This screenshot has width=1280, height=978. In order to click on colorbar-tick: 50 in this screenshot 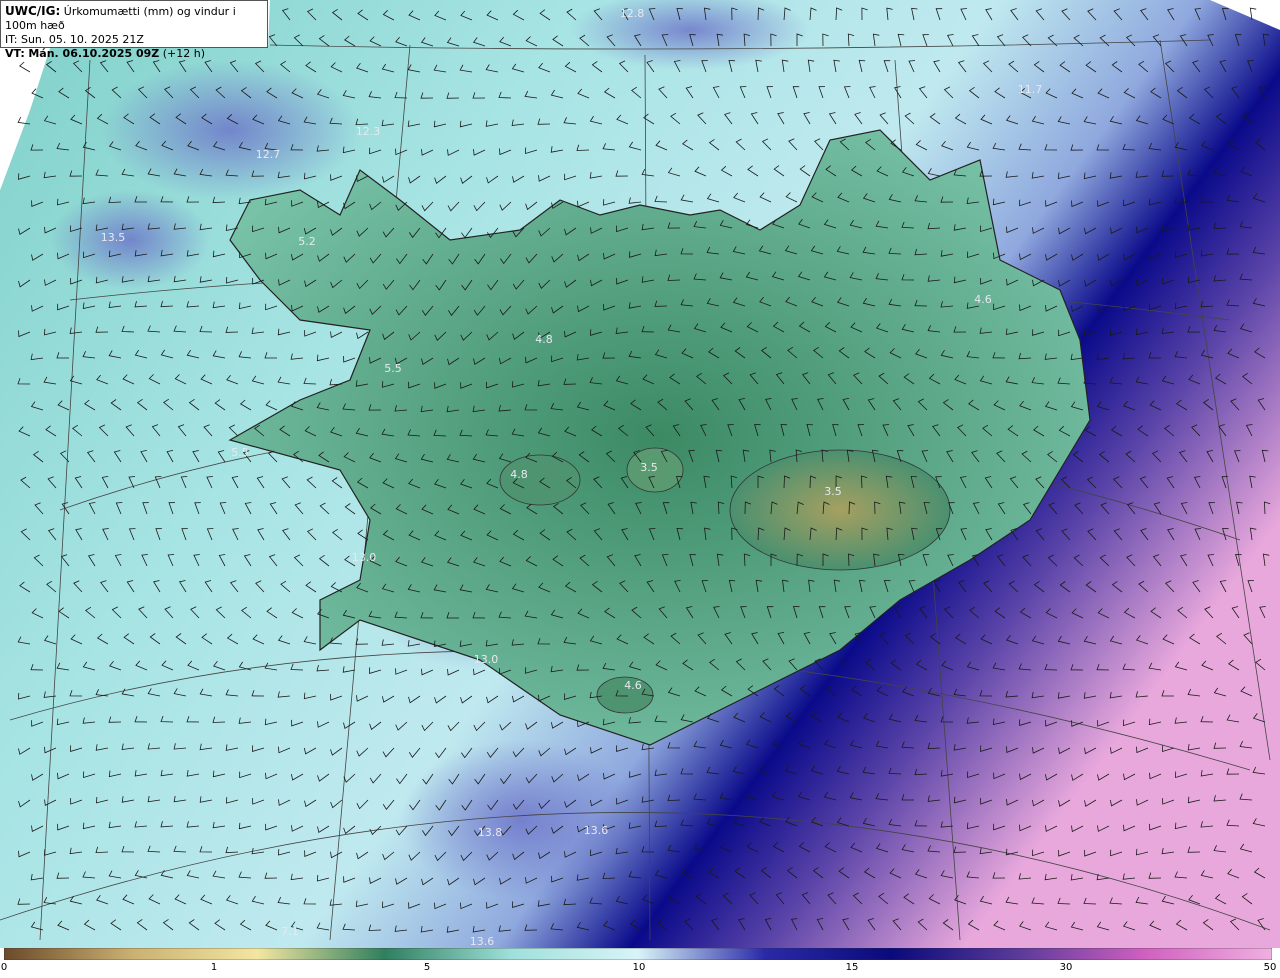, I will do `click(1270, 967)`.